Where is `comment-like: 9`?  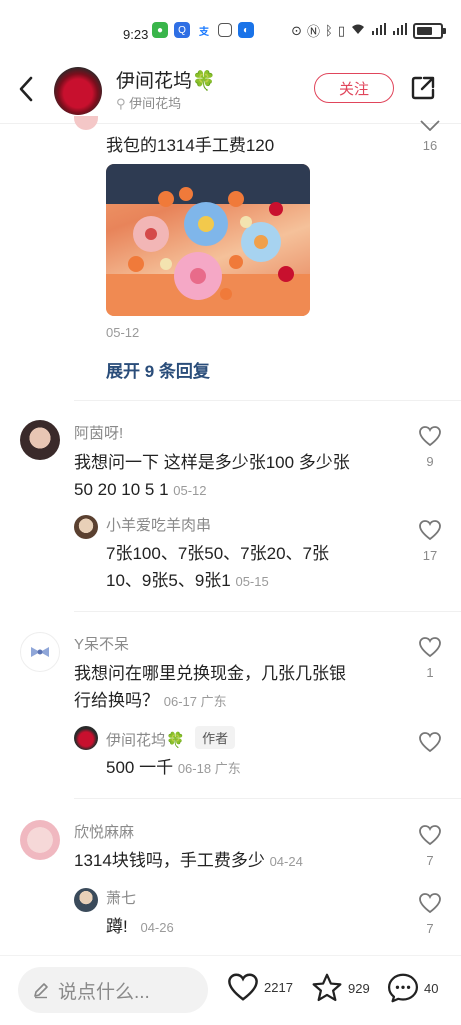
comment-like: 9 is located at coordinates (430, 447).